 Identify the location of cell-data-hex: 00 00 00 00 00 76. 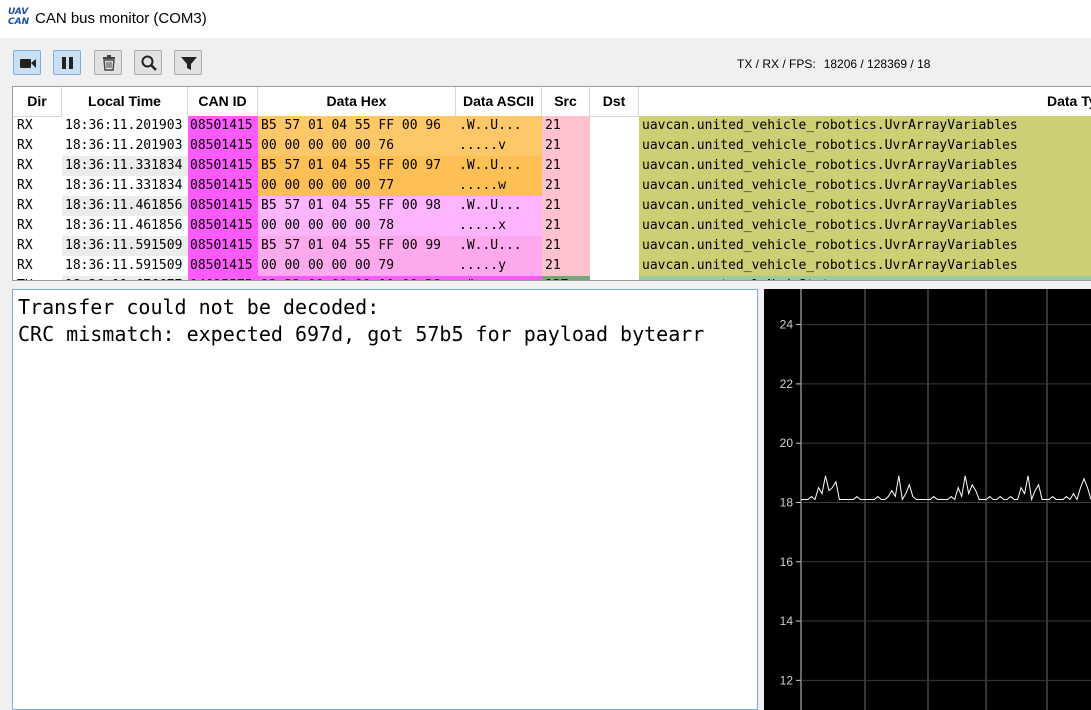
(357, 146).